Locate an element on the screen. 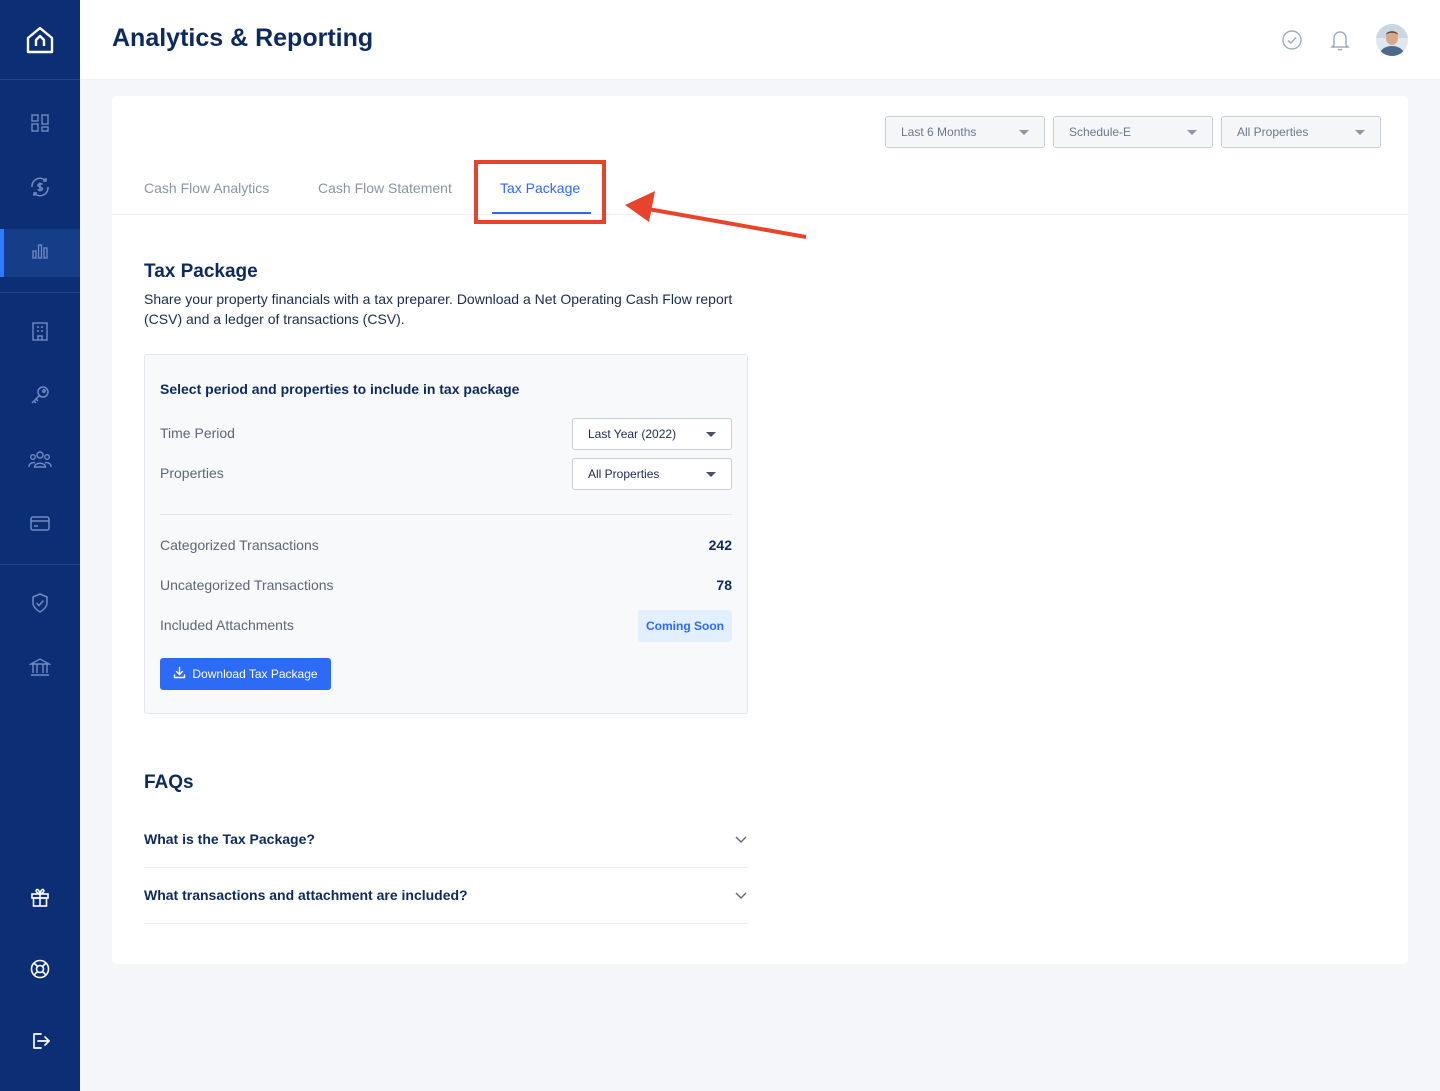 The image size is (1440, 1091). sidebar-item-help is located at coordinates (40, 971).